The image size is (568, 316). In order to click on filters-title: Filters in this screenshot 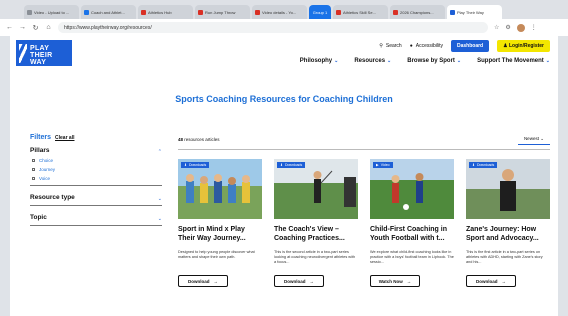, I will do `click(41, 137)`.